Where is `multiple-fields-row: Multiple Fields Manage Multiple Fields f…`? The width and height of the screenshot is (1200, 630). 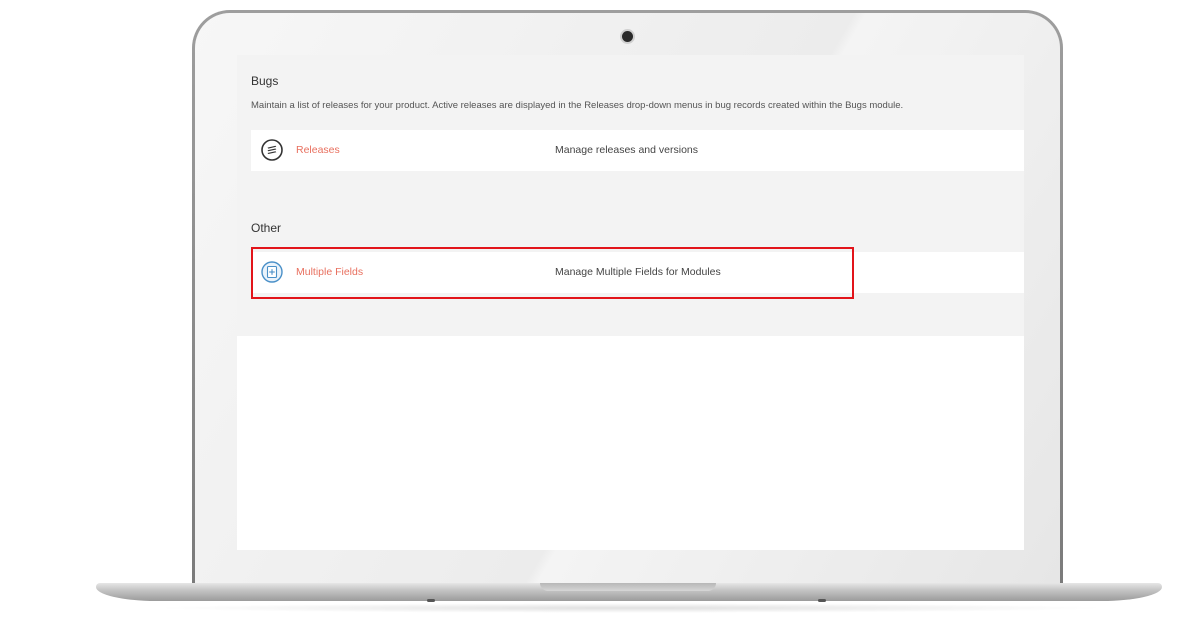
multiple-fields-row: Multiple Fields Manage Multiple Fields f… is located at coordinates (637, 272).